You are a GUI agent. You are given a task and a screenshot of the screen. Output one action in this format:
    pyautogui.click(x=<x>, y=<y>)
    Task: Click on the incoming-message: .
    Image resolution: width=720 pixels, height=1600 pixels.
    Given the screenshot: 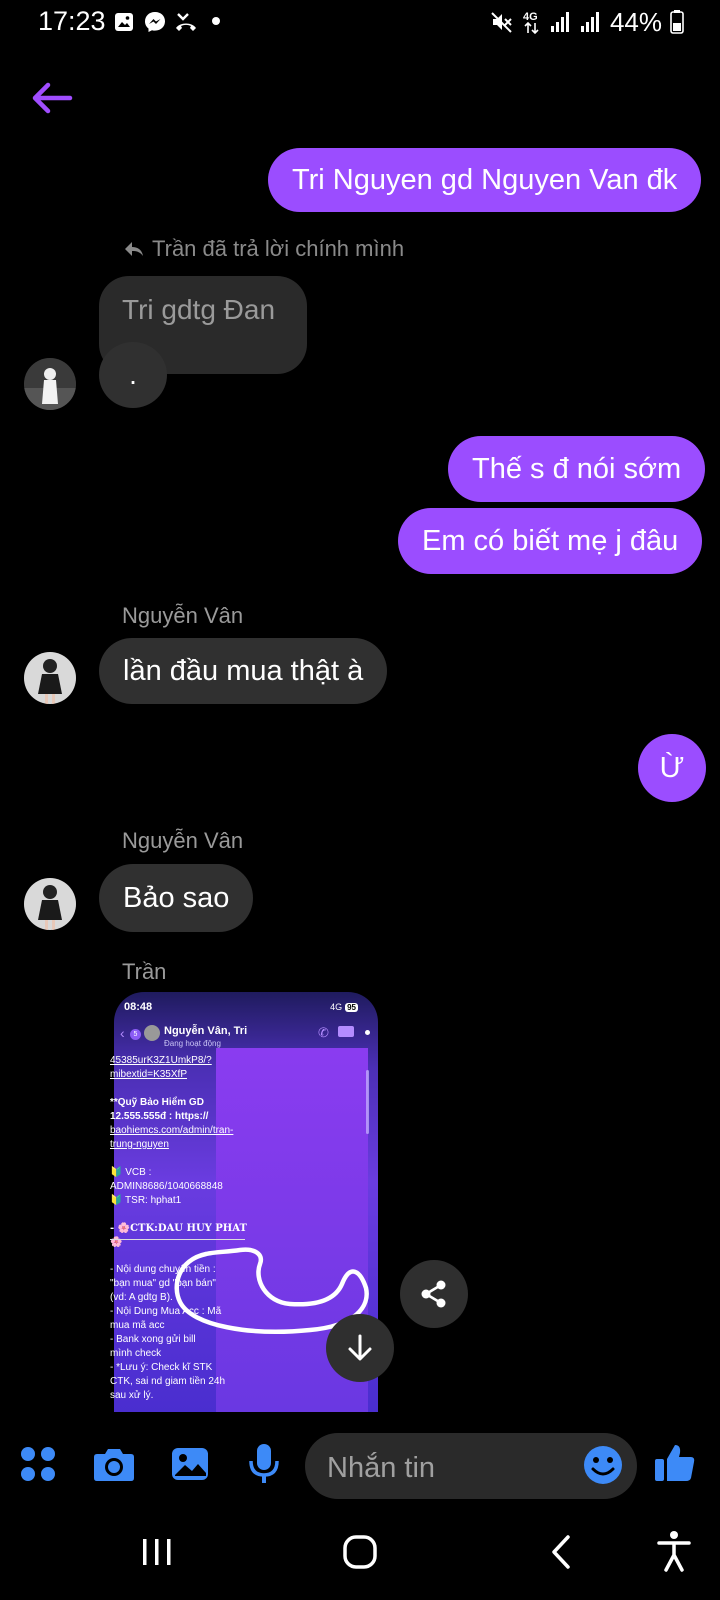 What is the action you would take?
    pyautogui.click(x=133, y=375)
    